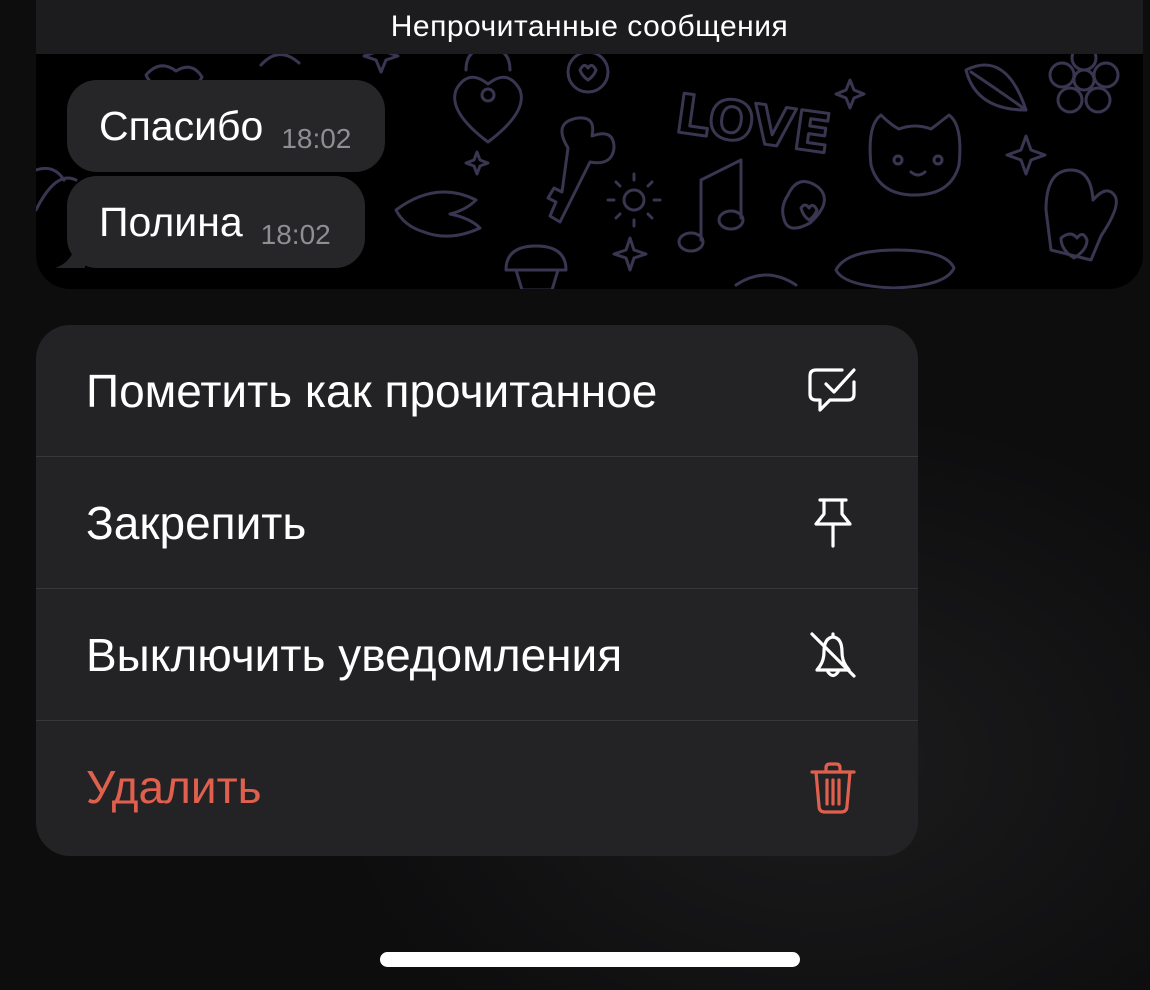  I want to click on bubble-tail, so click(70, 254).